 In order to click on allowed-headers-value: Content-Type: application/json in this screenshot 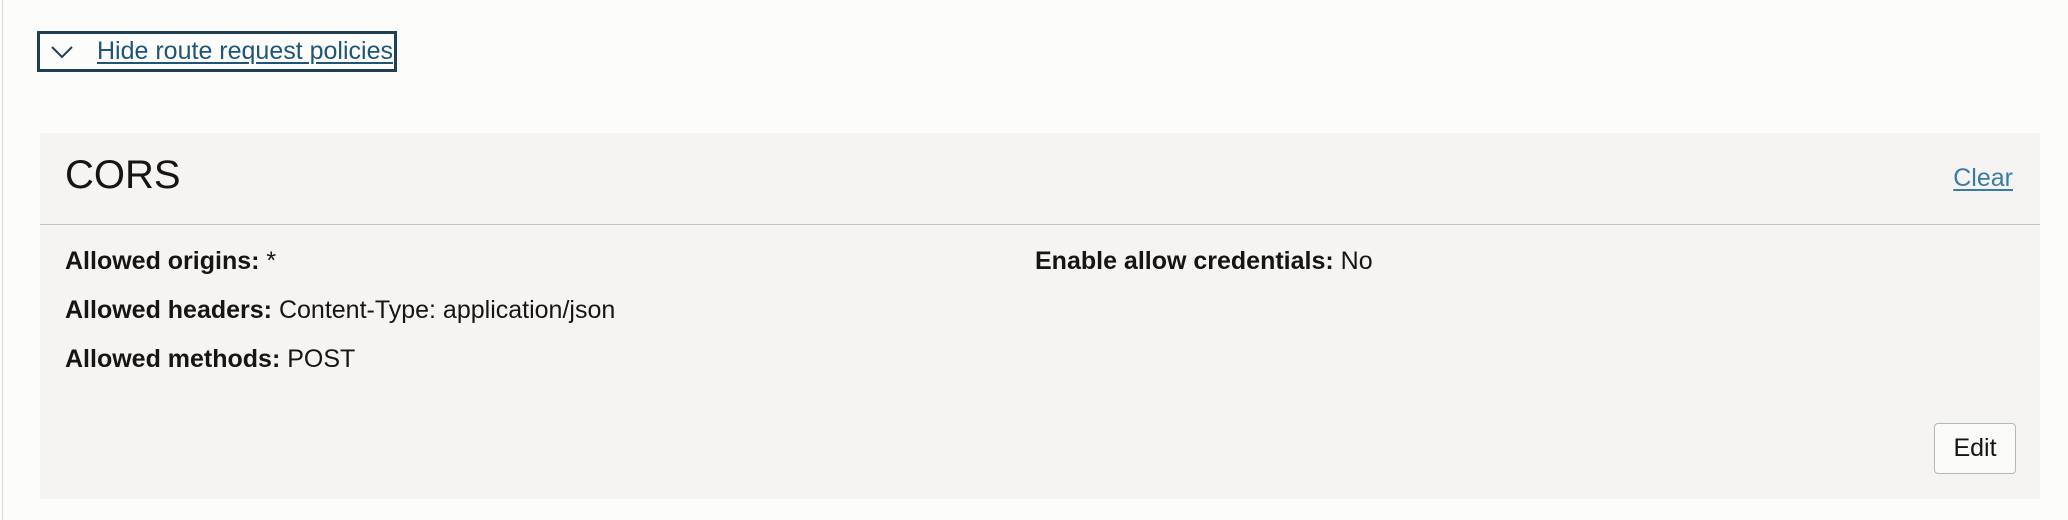, I will do `click(447, 310)`.